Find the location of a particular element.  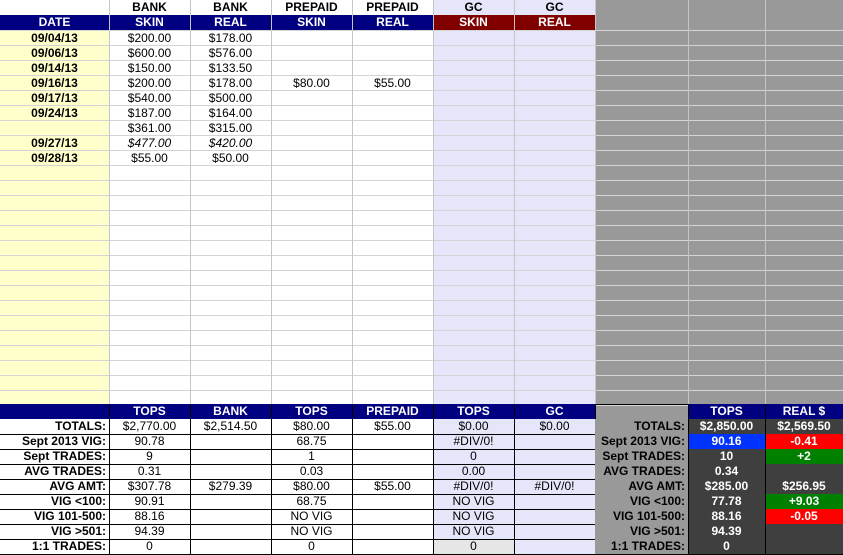

right-real-value: +9.03 is located at coordinates (804, 501).